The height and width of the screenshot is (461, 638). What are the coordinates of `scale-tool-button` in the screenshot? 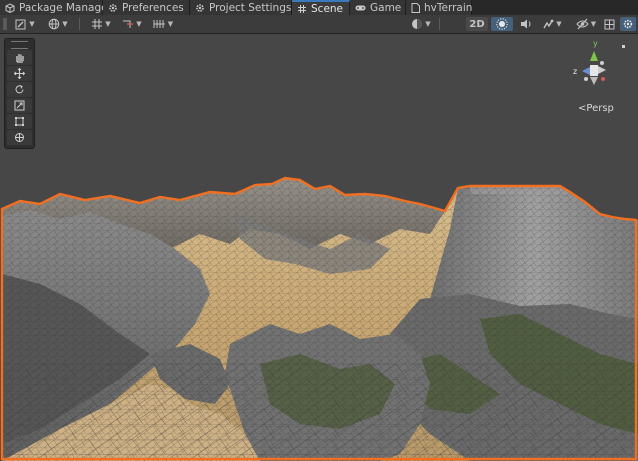 It's located at (19, 105).